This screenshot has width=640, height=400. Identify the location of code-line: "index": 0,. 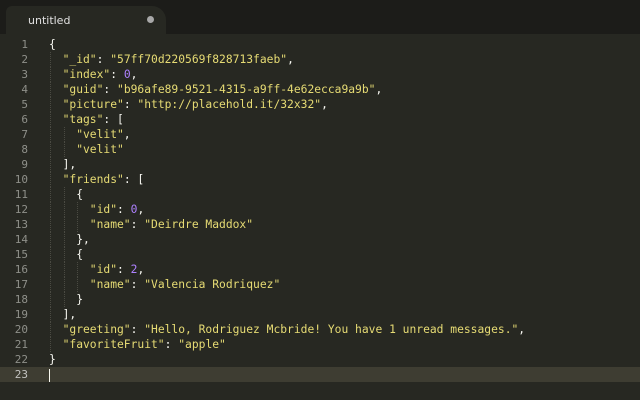
(342, 74).